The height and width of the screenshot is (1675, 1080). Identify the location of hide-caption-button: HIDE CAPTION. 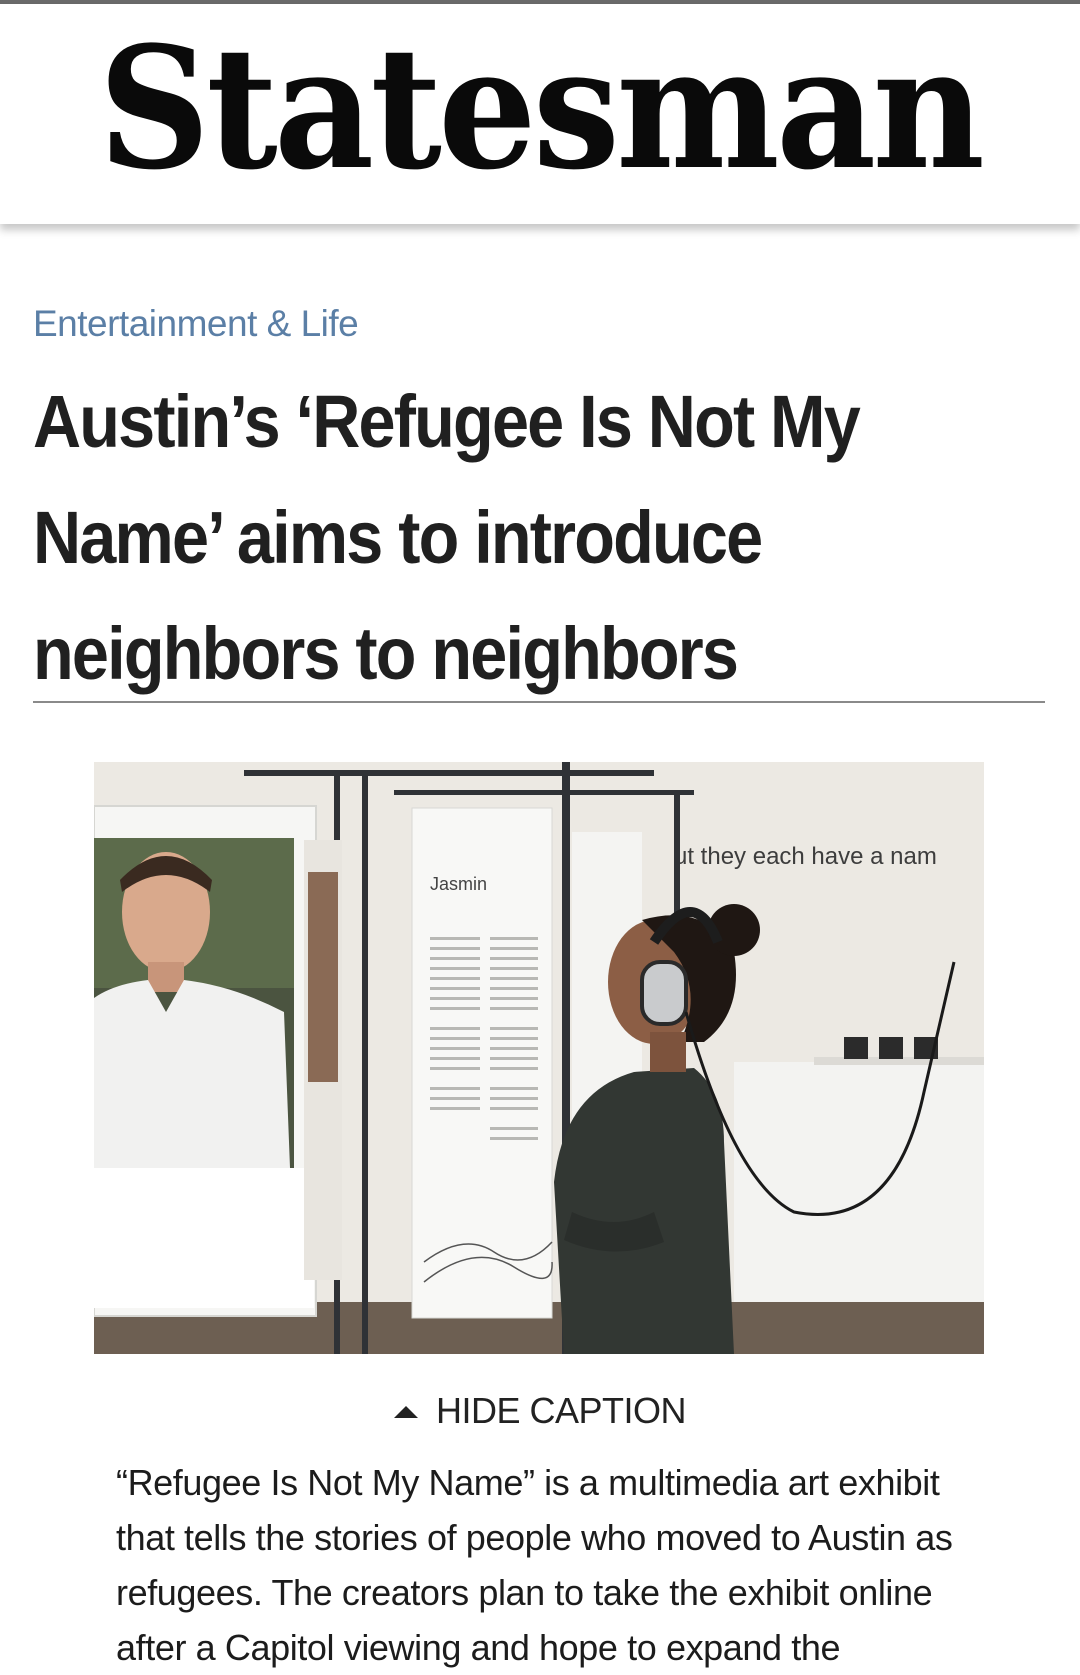
(540, 1411).